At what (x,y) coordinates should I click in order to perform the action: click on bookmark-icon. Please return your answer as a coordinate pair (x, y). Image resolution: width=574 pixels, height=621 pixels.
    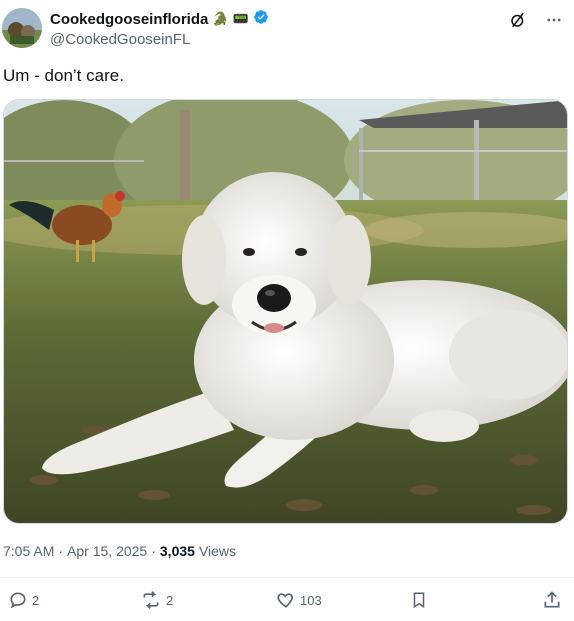
    Looking at the image, I should click on (419, 600).